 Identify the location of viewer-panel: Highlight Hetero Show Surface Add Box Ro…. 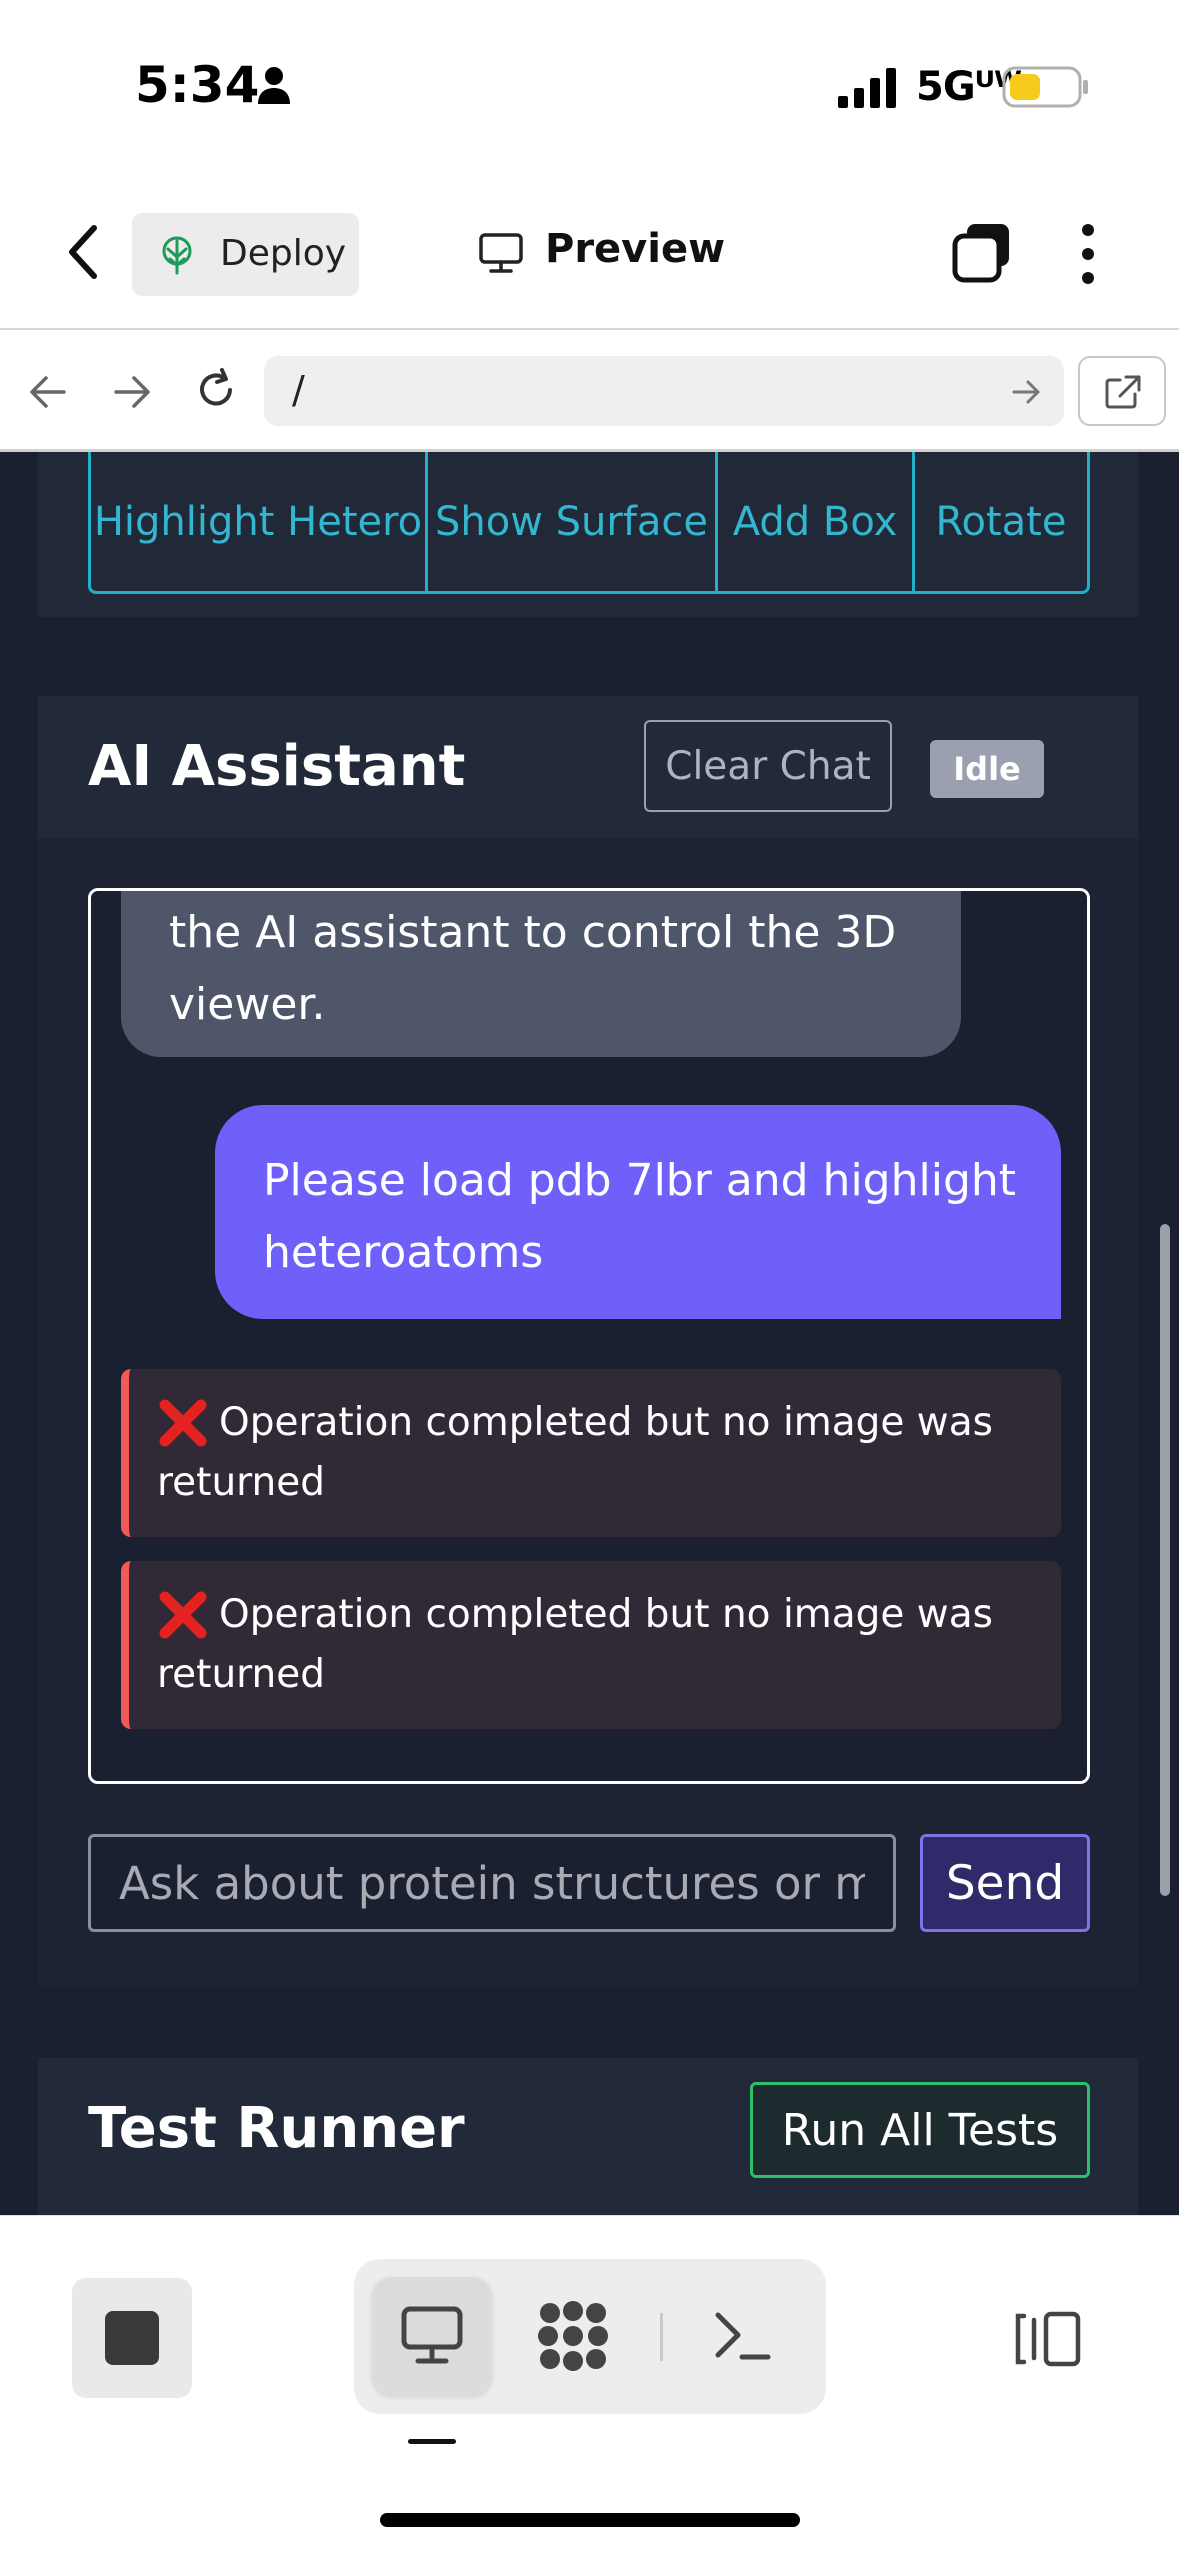
(588, 534).